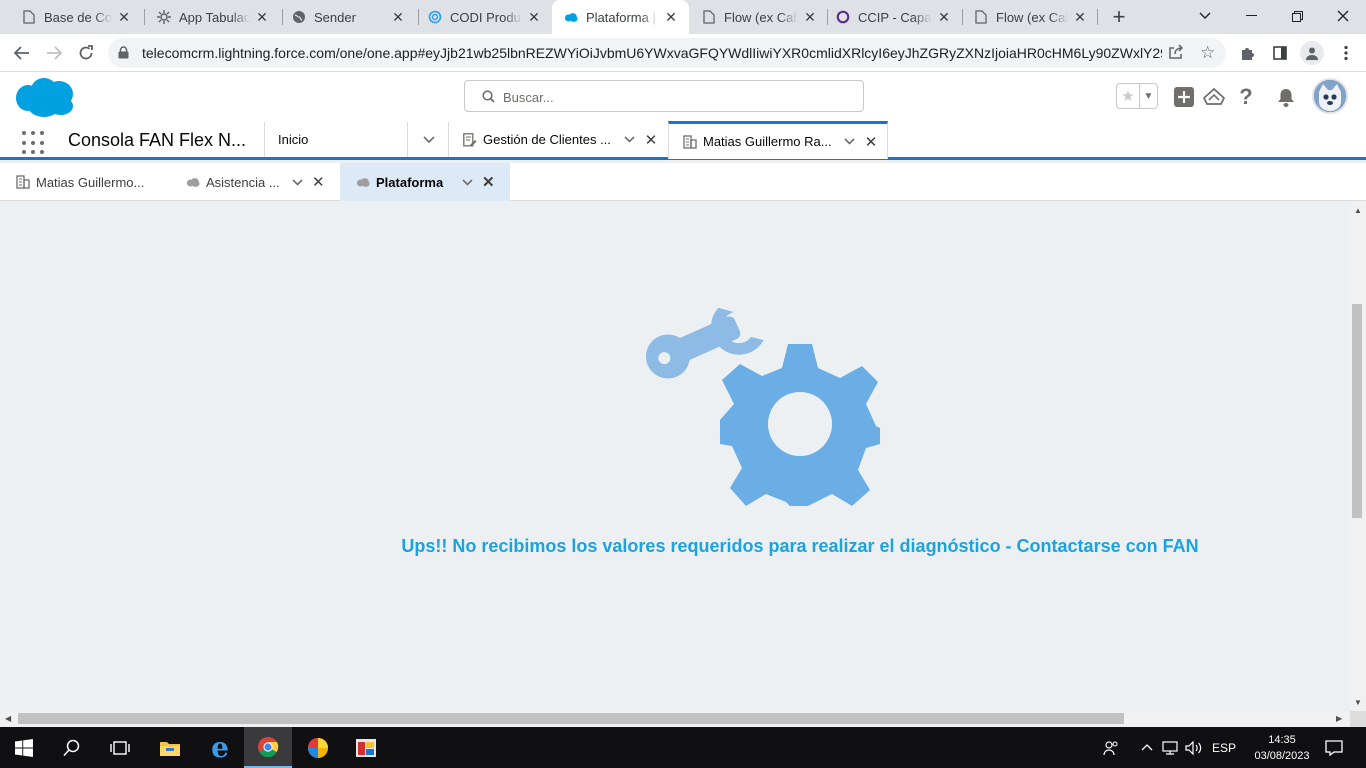 This screenshot has width=1366, height=768. What do you see at coordinates (1184, 97) in the screenshot?
I see `global-actions-icon` at bounding box center [1184, 97].